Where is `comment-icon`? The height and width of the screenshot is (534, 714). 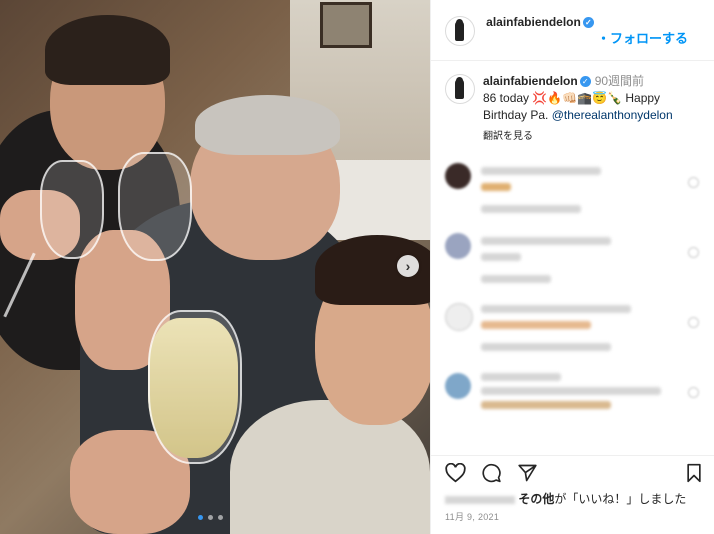
comment-icon is located at coordinates (491, 473).